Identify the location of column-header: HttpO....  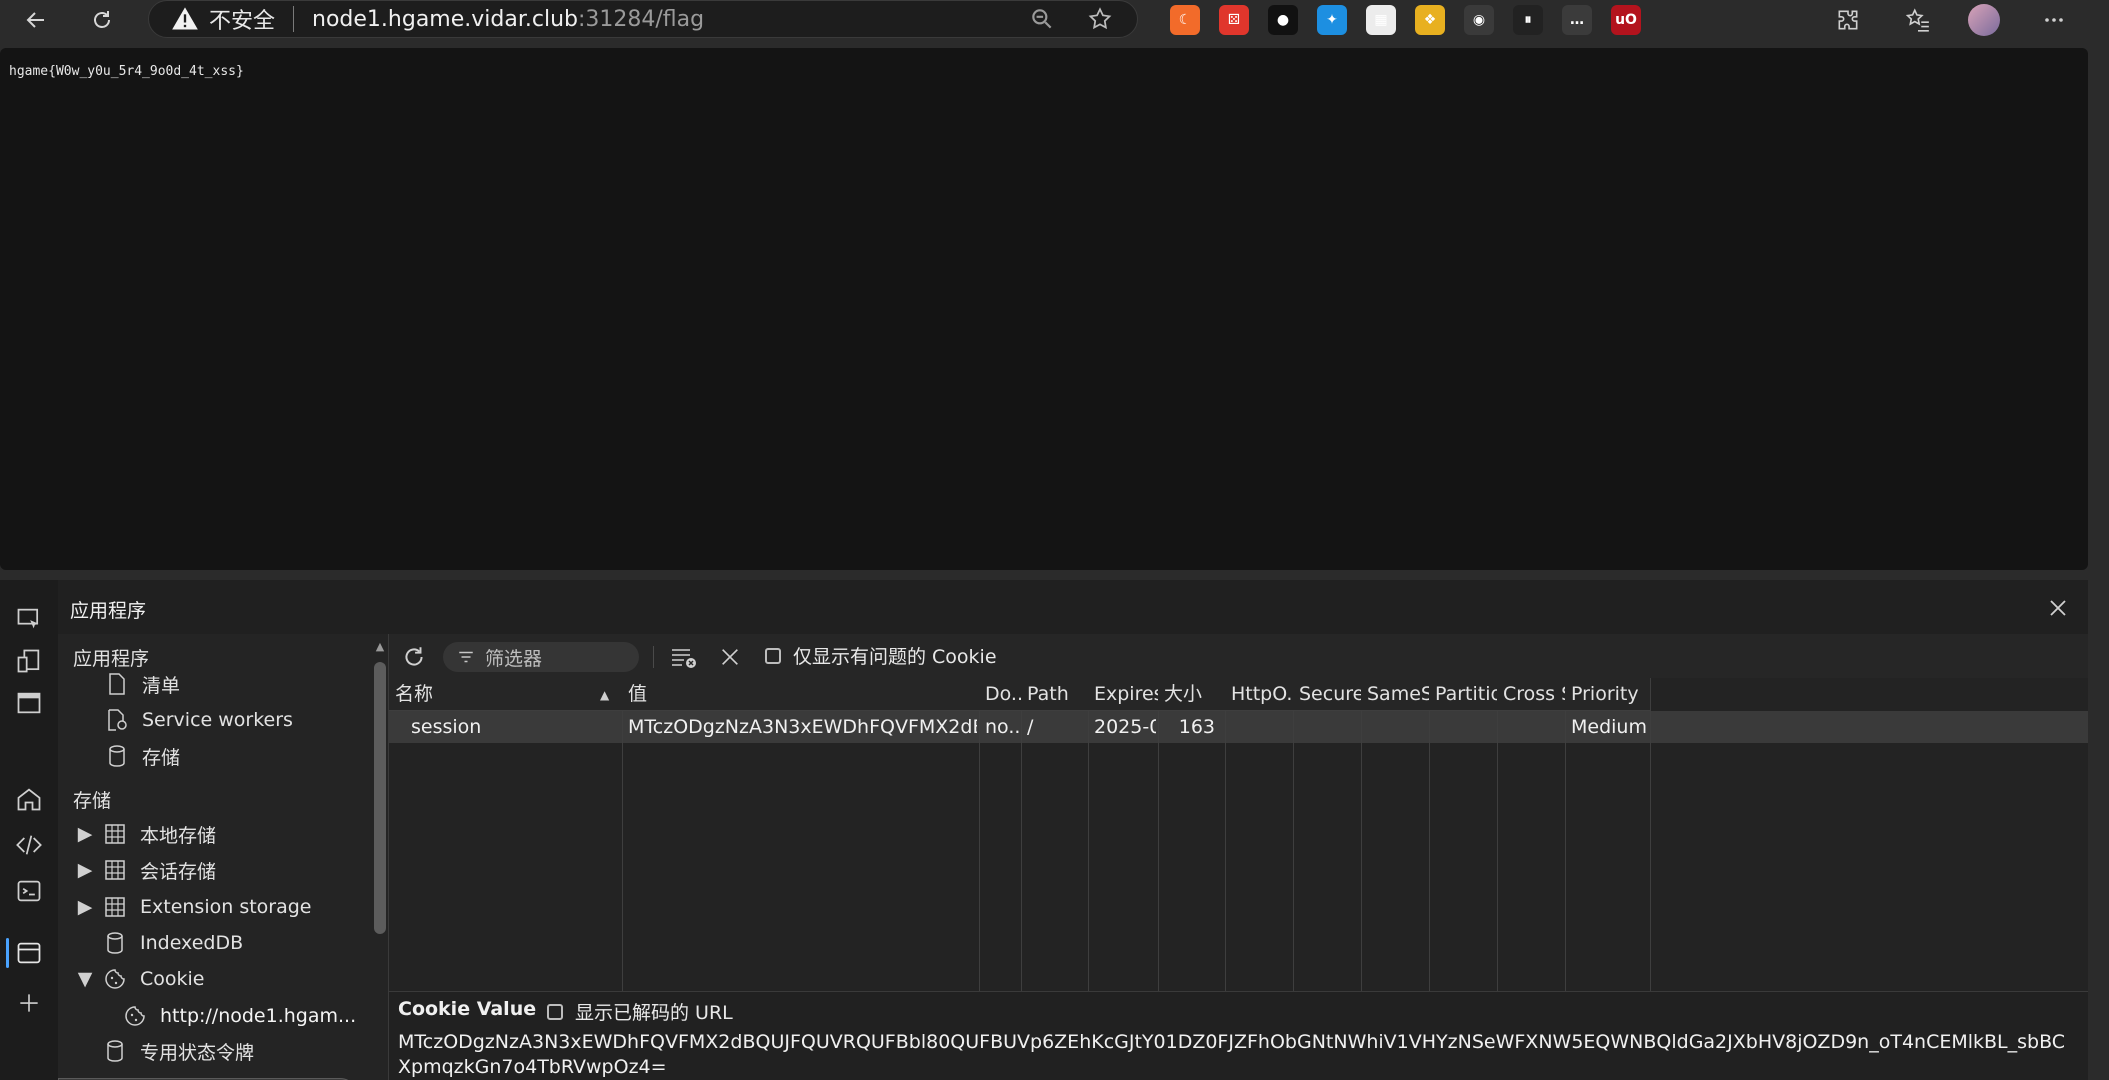
(1259, 694).